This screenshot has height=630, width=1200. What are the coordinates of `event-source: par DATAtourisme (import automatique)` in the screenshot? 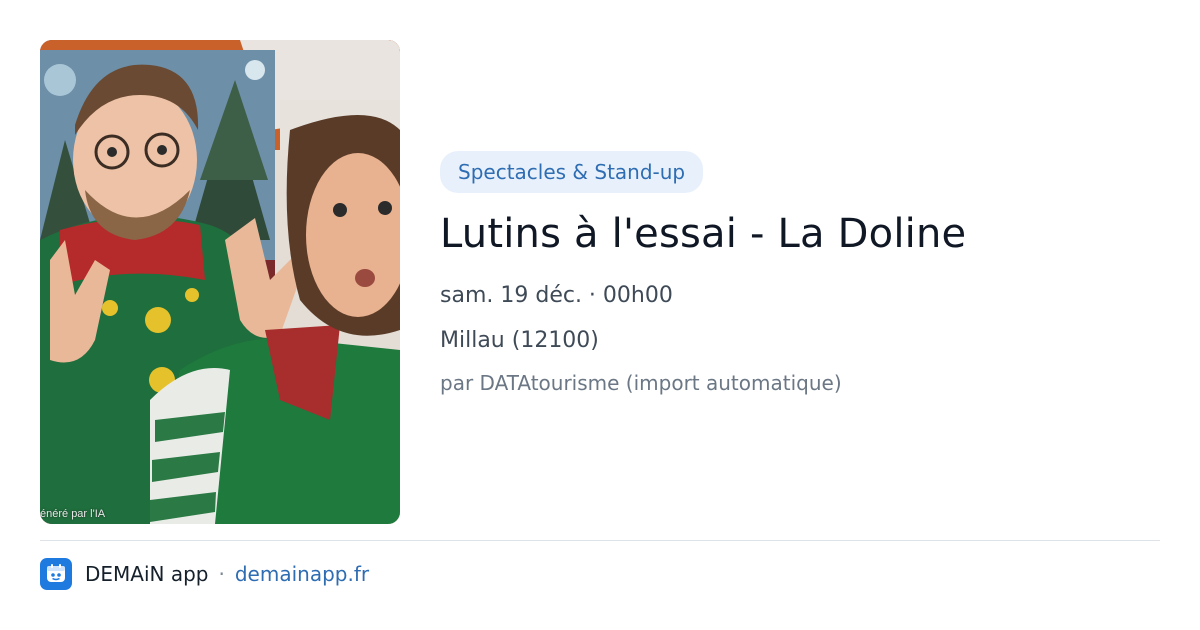 It's located at (641, 383).